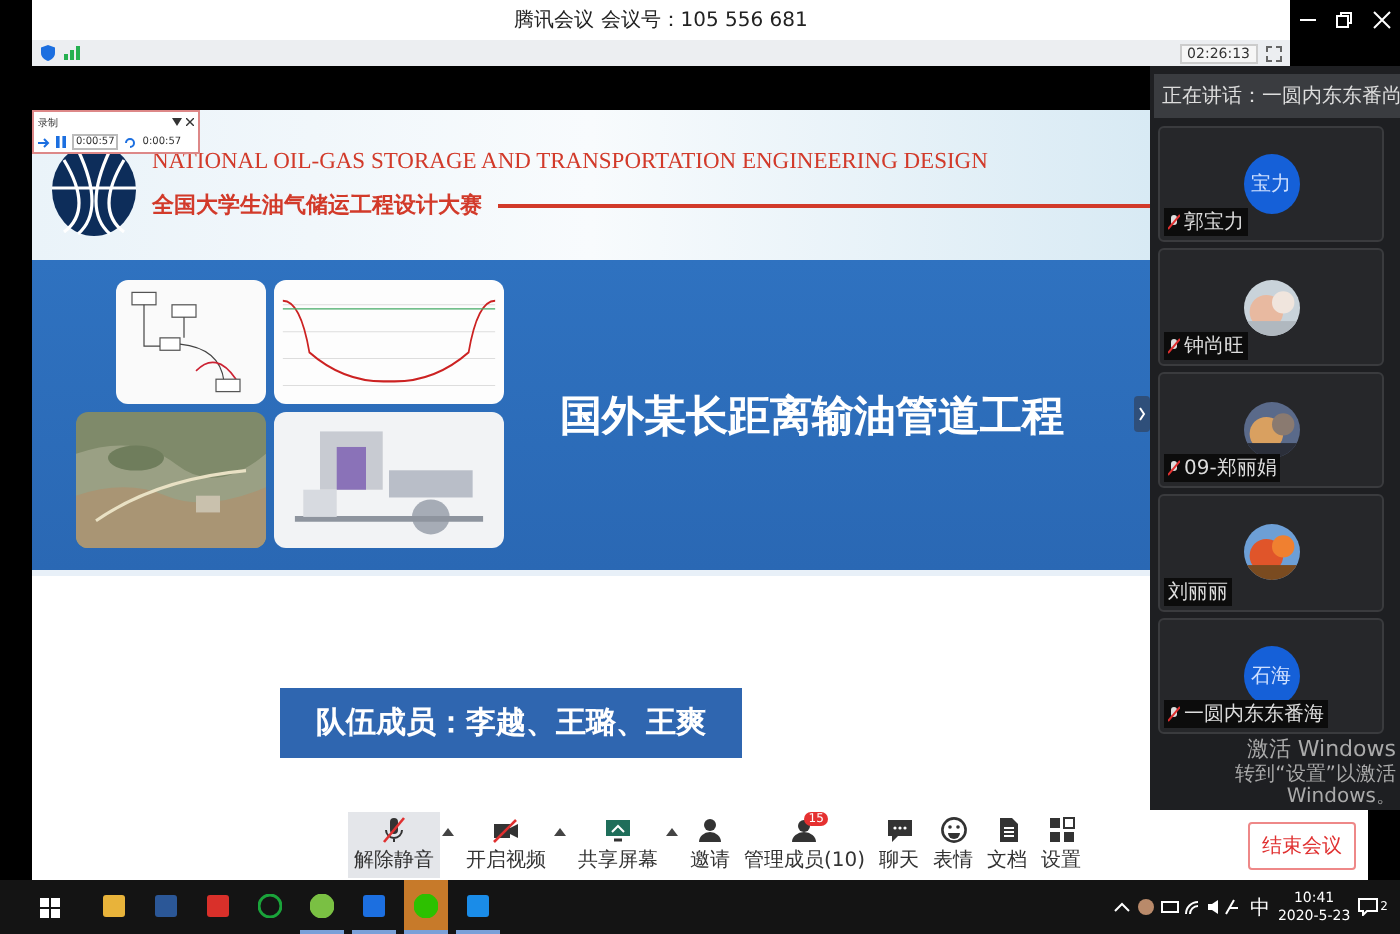 The height and width of the screenshot is (934, 1400). What do you see at coordinates (618, 830) in the screenshot?
I see `screen-icon` at bounding box center [618, 830].